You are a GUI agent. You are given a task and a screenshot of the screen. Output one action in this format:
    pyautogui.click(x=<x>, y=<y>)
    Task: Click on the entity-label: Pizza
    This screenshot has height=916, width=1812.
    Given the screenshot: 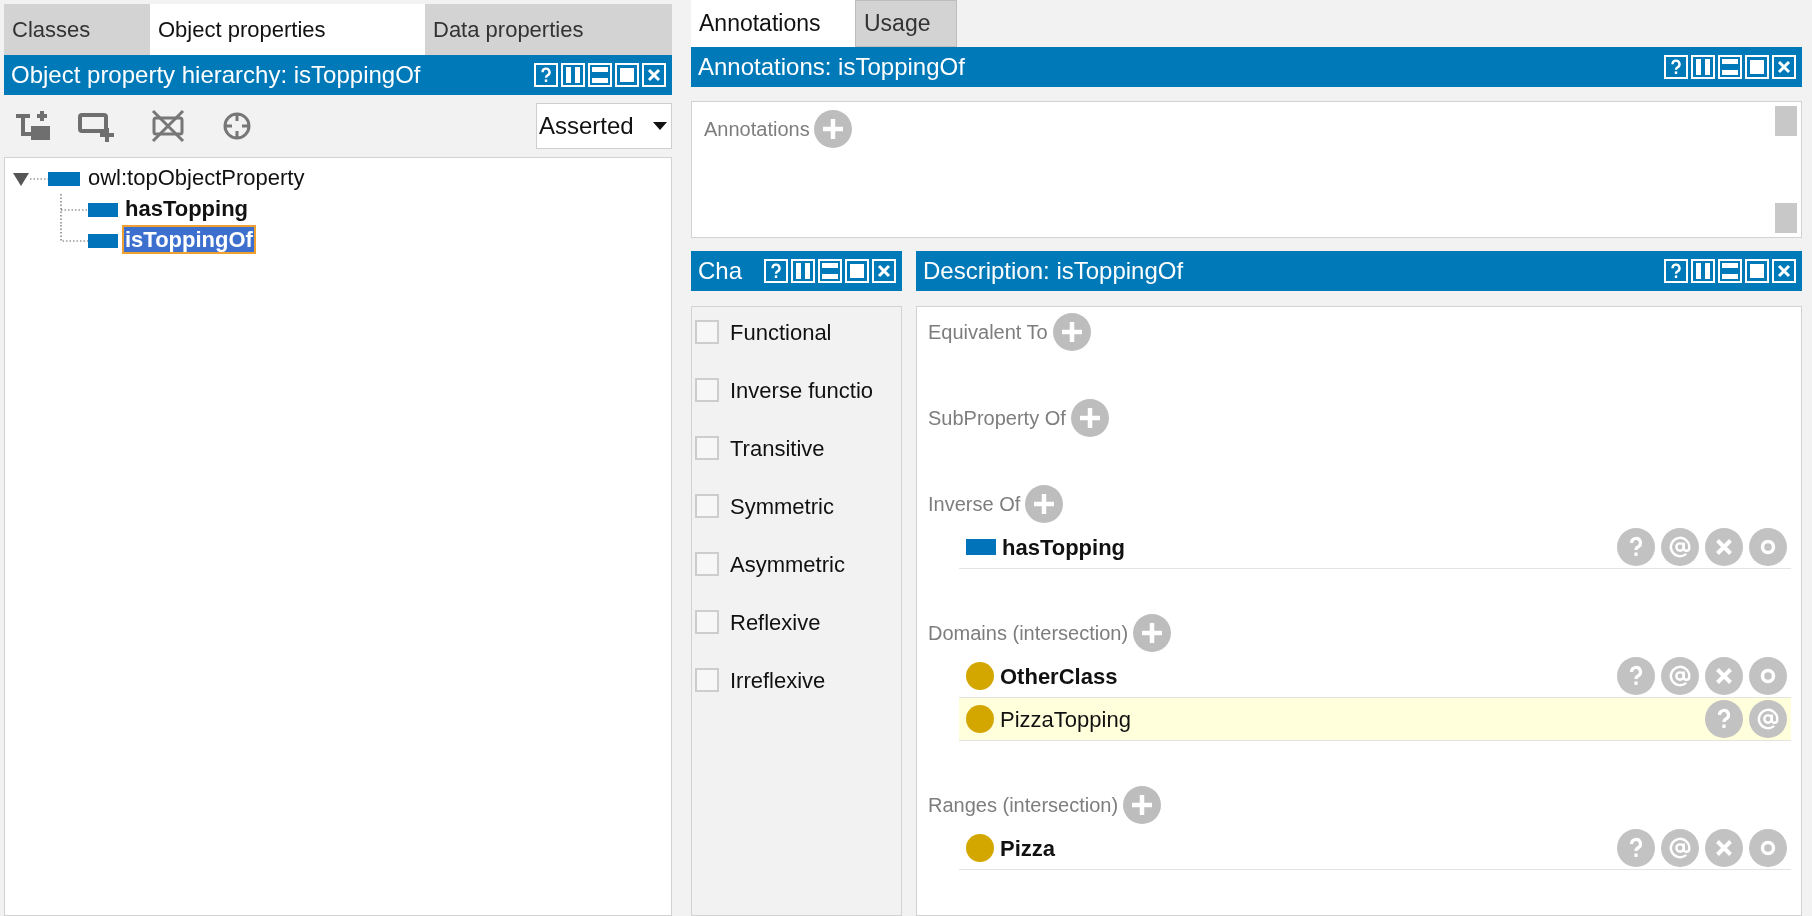 What is the action you would take?
    pyautogui.click(x=1028, y=848)
    